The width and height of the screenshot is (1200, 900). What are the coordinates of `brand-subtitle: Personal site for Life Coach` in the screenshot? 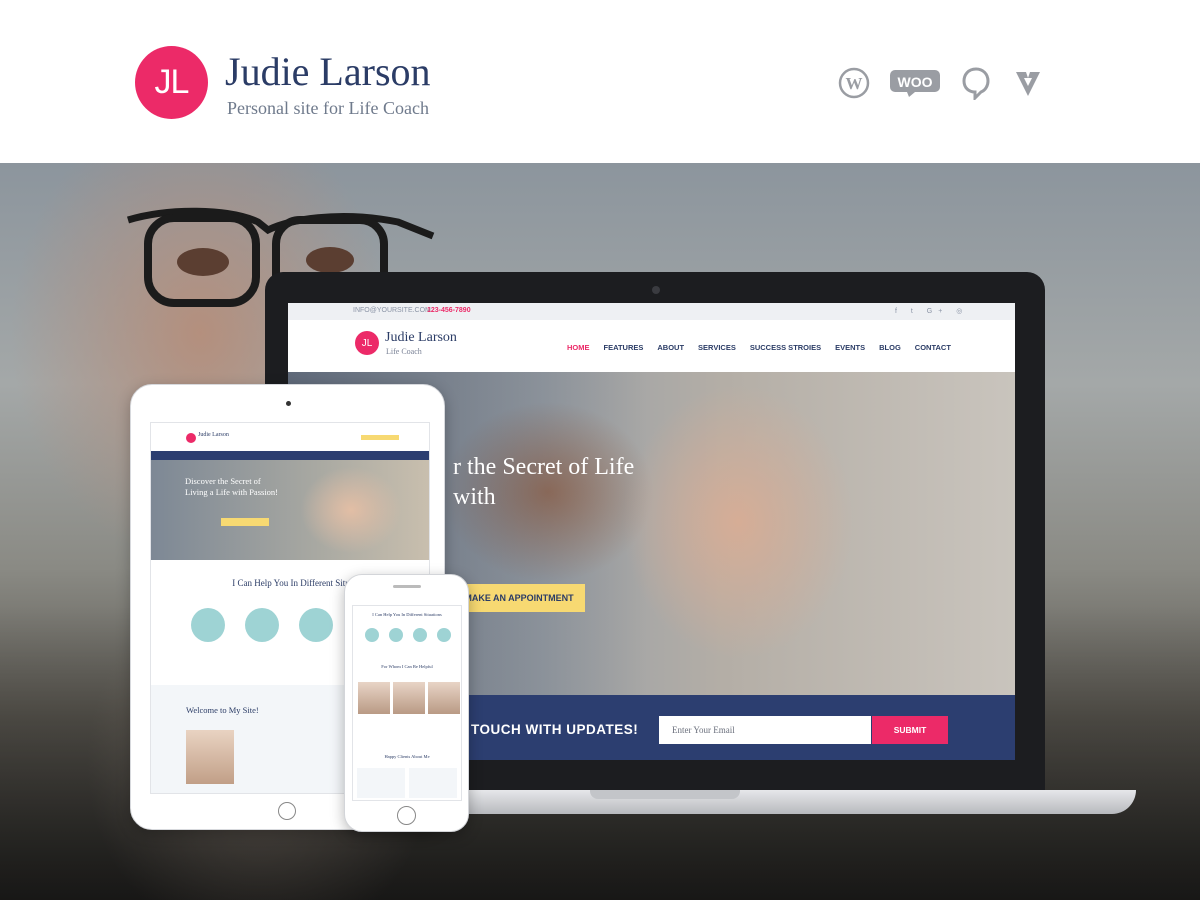 It's located at (328, 108).